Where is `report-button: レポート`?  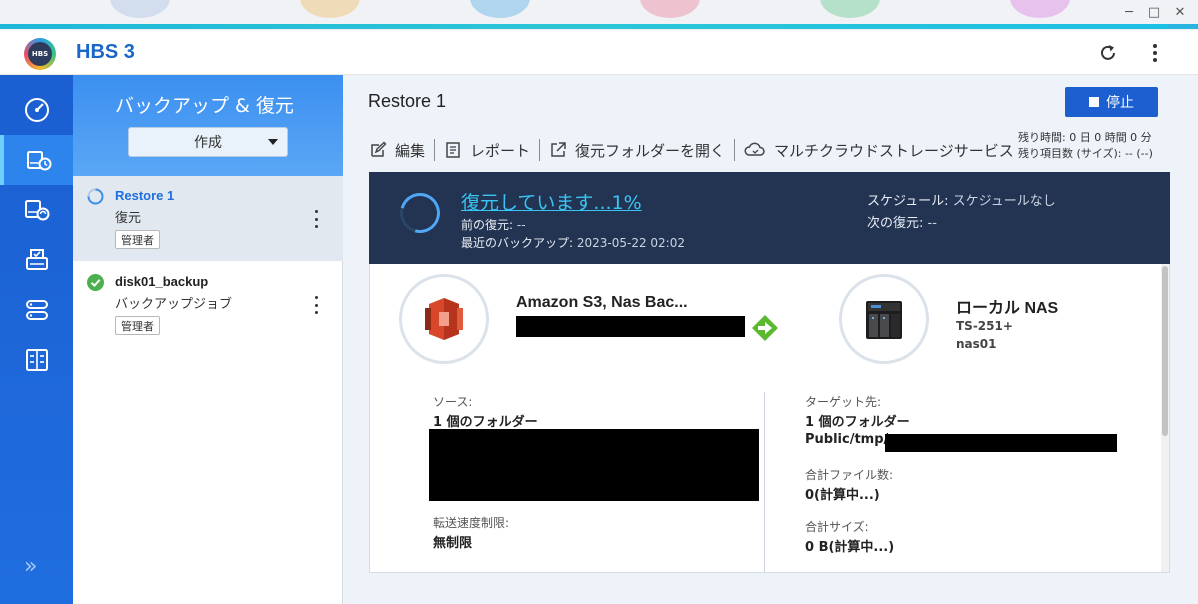 report-button: レポート is located at coordinates (491, 150).